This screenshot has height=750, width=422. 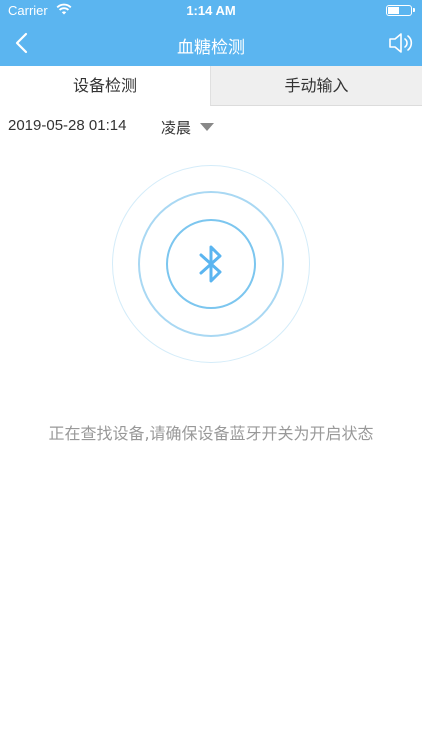 I want to click on period-selector: 凌晨, so click(x=176, y=127).